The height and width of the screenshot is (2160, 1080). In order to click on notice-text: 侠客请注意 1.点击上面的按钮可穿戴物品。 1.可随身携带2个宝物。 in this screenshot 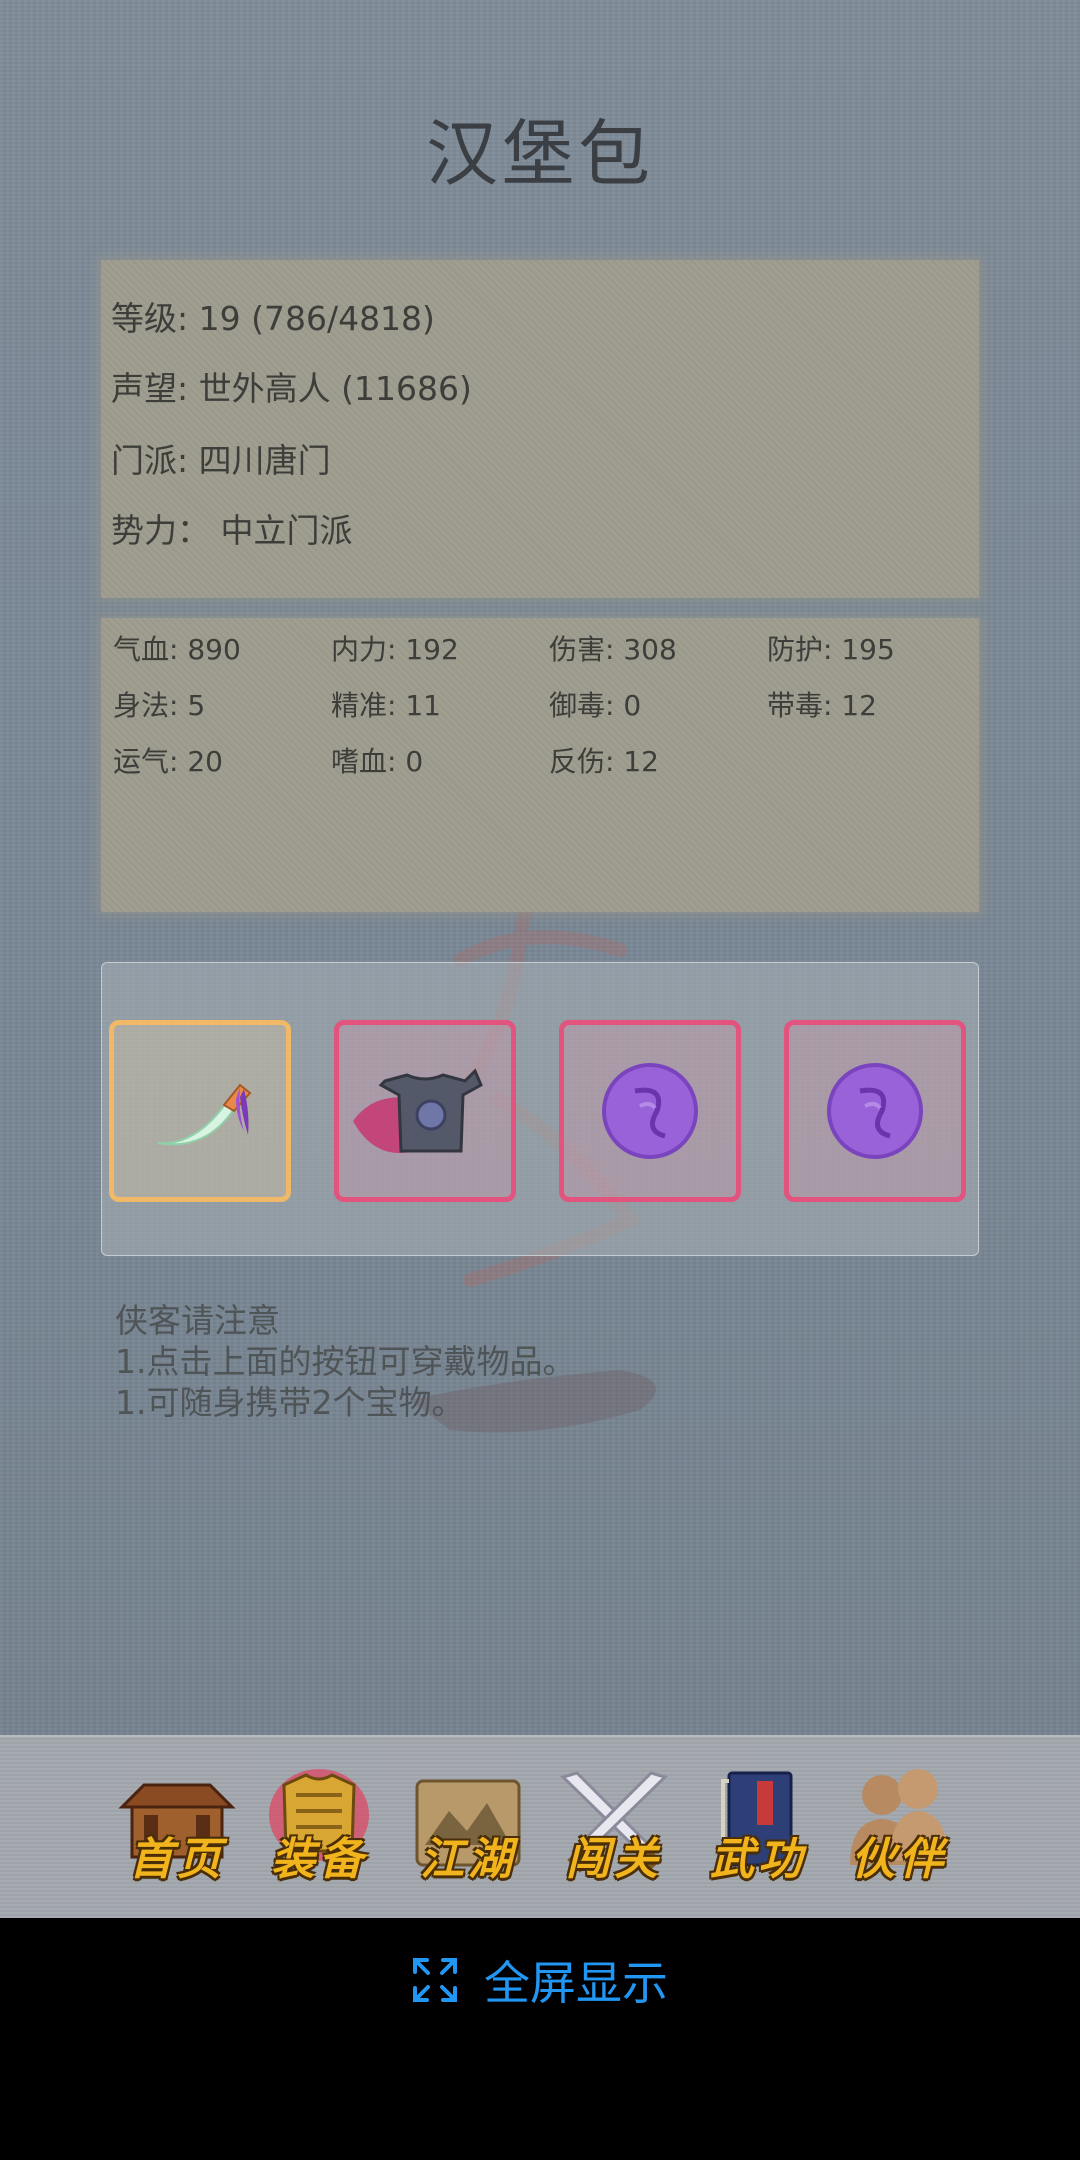, I will do `click(345, 1361)`.